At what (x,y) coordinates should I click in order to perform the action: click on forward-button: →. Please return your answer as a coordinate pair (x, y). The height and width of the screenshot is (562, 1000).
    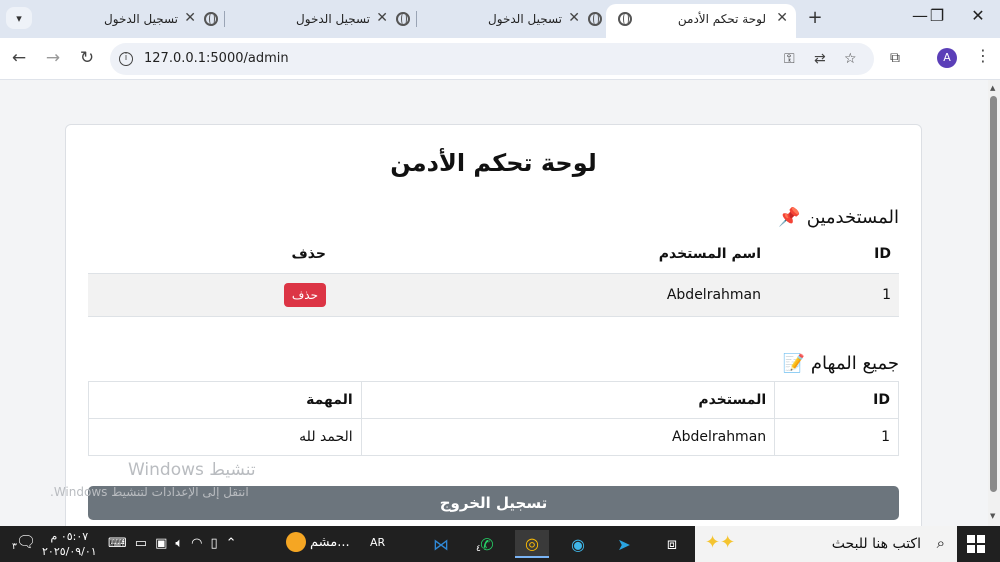
    Looking at the image, I should click on (53, 58).